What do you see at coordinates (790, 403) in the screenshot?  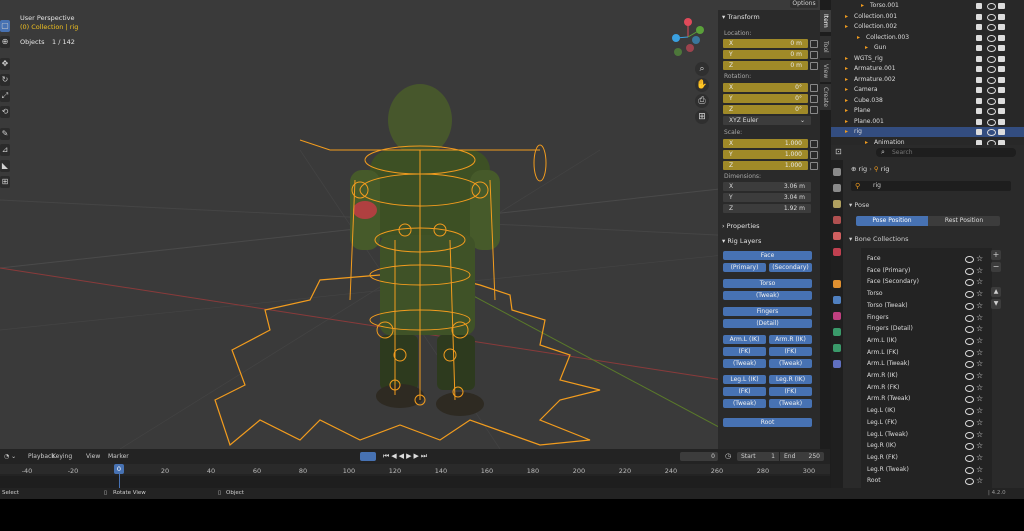 I see `layer-leg-r-tweak-button: (Tweak)` at bounding box center [790, 403].